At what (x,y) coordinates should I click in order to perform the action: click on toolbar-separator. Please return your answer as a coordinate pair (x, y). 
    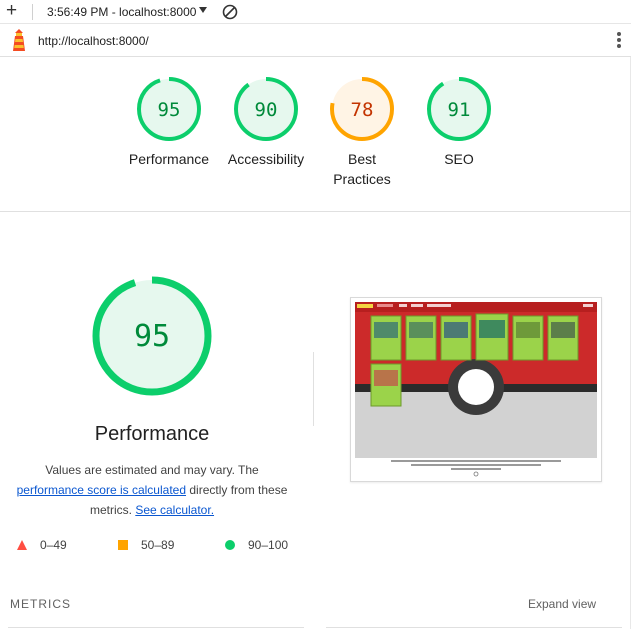
    Looking at the image, I should click on (32, 12).